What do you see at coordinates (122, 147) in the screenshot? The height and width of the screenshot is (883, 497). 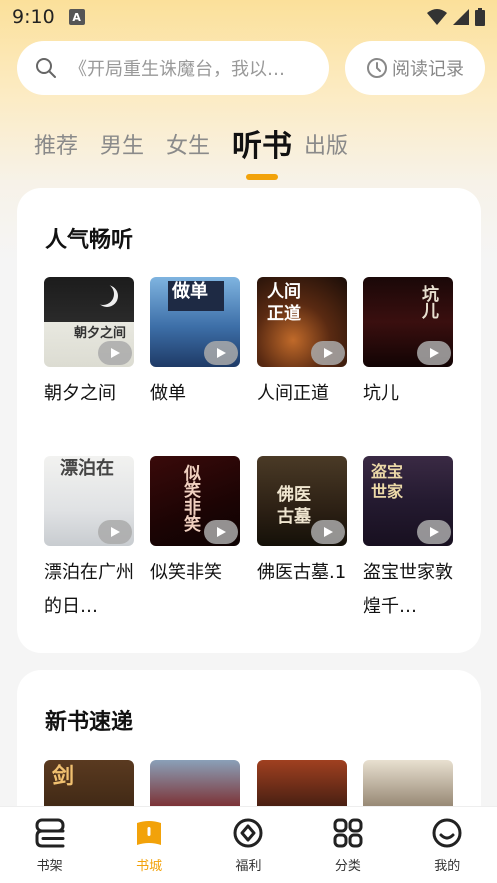 I see `tab-male: 男生` at bounding box center [122, 147].